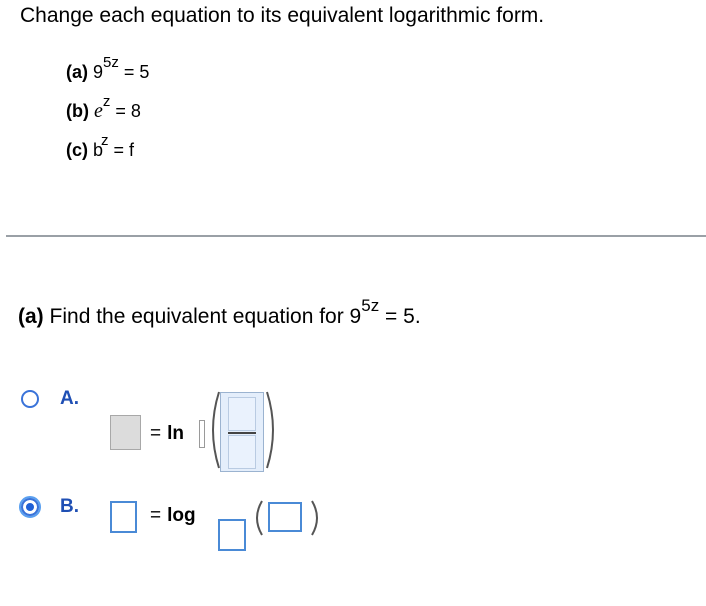 The image size is (706, 606). What do you see at coordinates (285, 517) in the screenshot?
I see `option-b-argument-box` at bounding box center [285, 517].